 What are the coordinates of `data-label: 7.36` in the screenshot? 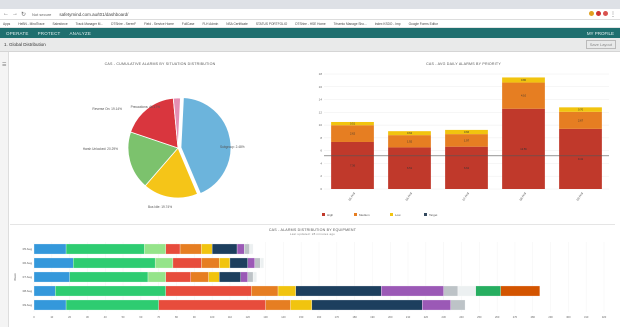 It's located at (353, 165).